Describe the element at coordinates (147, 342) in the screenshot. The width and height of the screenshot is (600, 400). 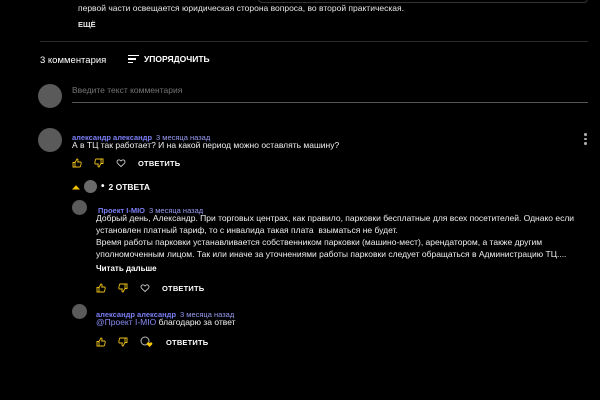
I see `creator-heart-icon` at that location.